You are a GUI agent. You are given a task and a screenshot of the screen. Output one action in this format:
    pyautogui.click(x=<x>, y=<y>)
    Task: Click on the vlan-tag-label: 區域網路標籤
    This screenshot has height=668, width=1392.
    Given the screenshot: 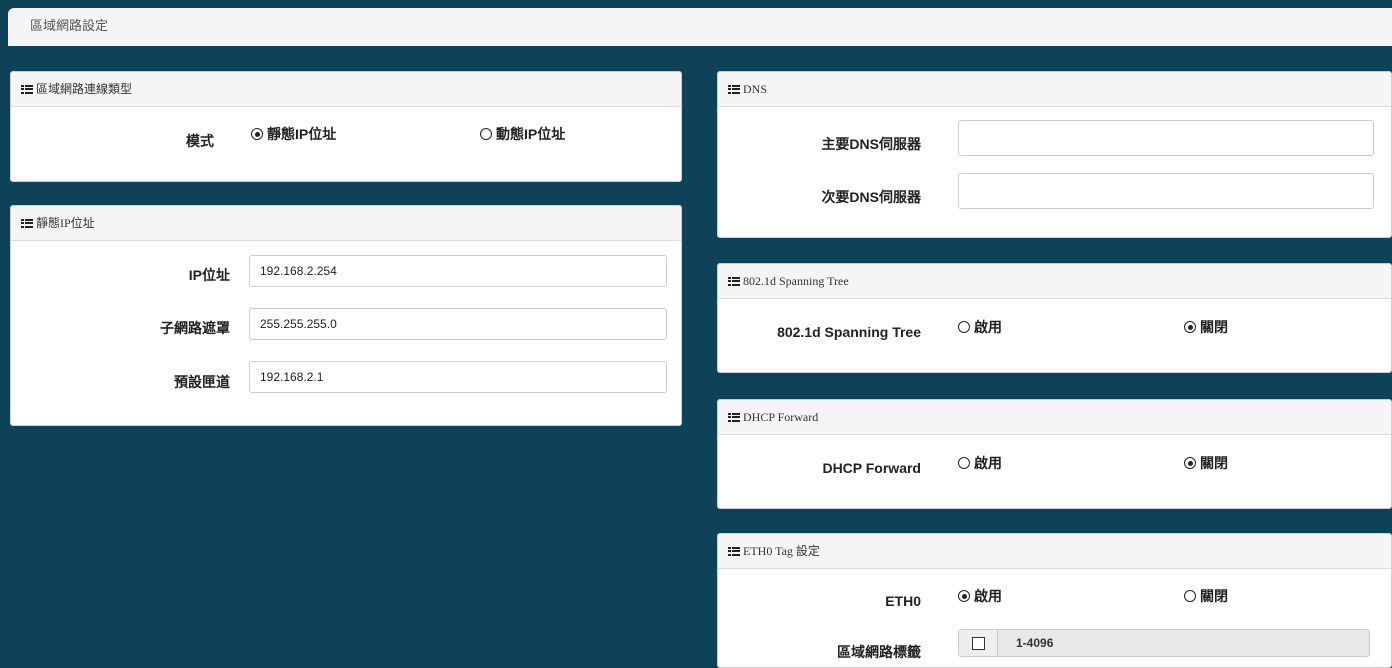 What is the action you would take?
    pyautogui.click(x=879, y=652)
    